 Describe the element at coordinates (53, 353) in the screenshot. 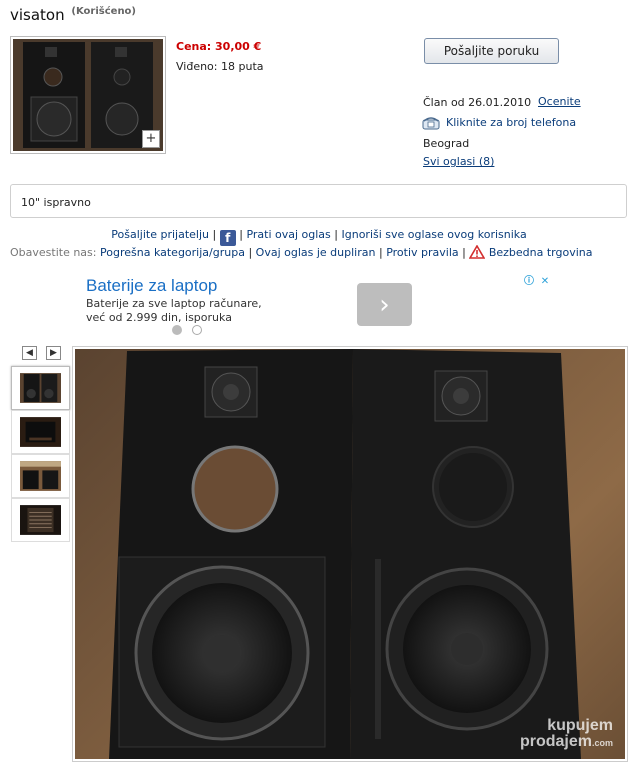

I see `arrow-right-icon: ▶` at that location.